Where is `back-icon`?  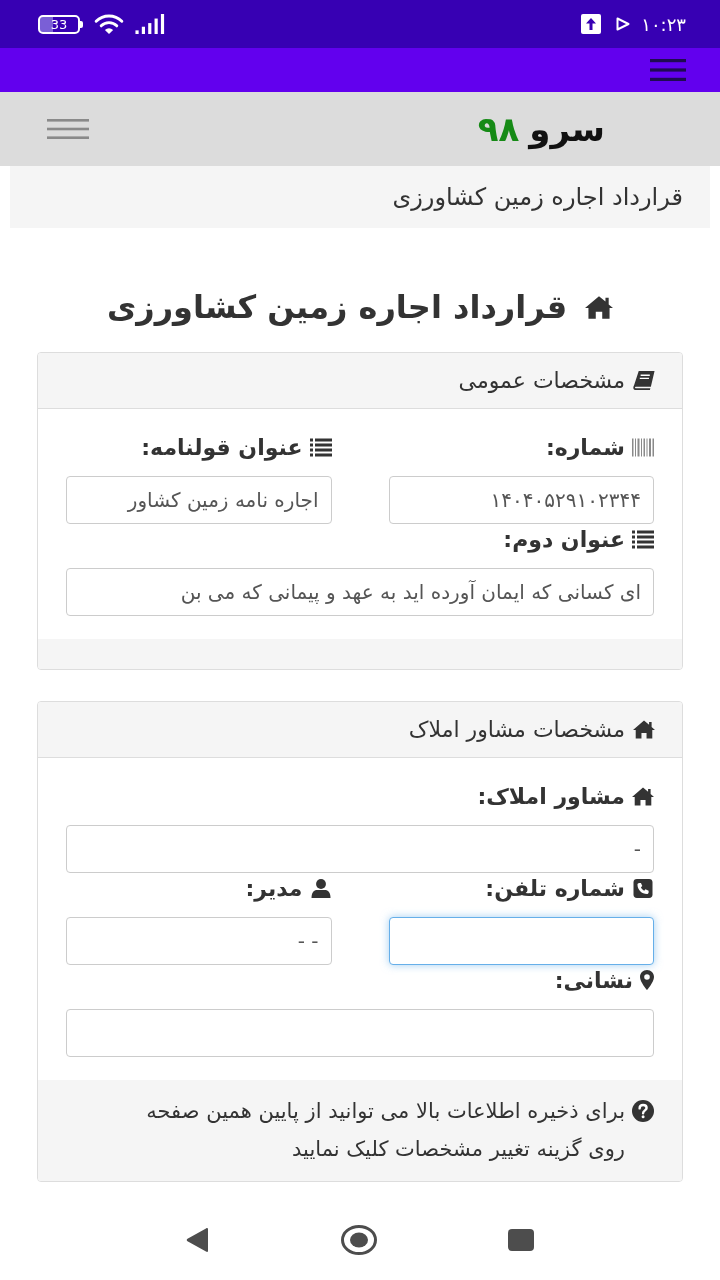 back-icon is located at coordinates (198, 1240).